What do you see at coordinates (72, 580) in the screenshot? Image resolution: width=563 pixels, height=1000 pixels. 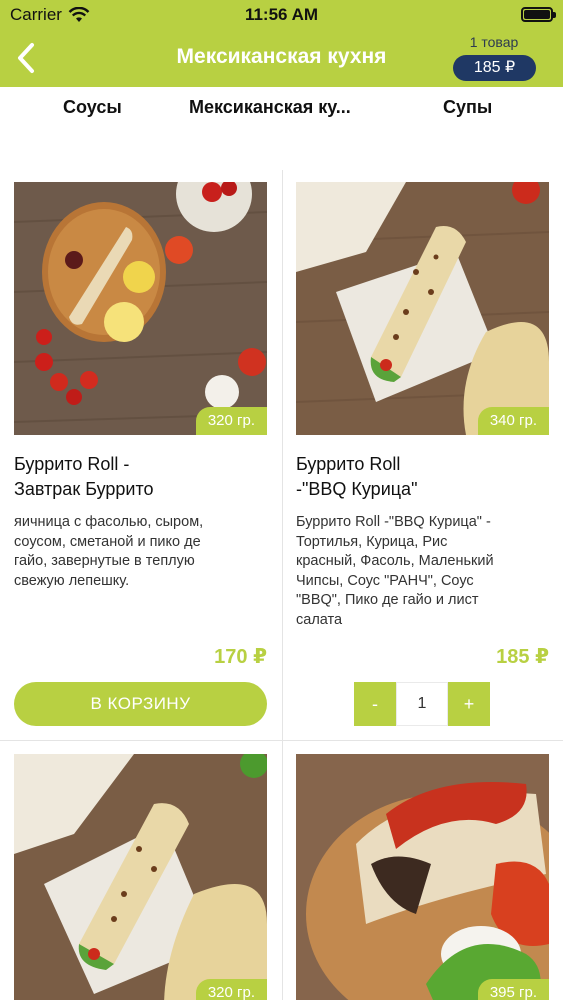 I see `description-line: свежую лепешку.` at bounding box center [72, 580].